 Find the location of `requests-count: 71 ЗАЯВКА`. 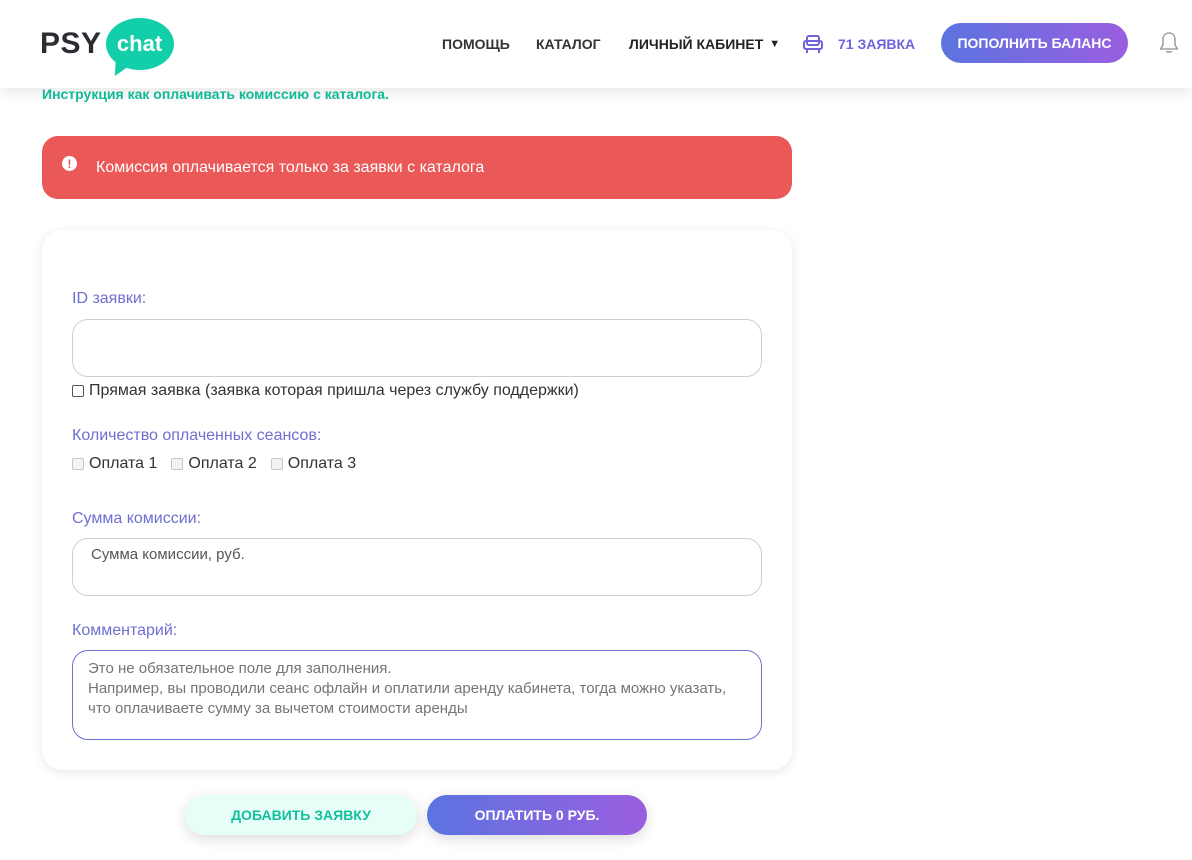

requests-count: 71 ЗАЯВКА is located at coordinates (877, 44).